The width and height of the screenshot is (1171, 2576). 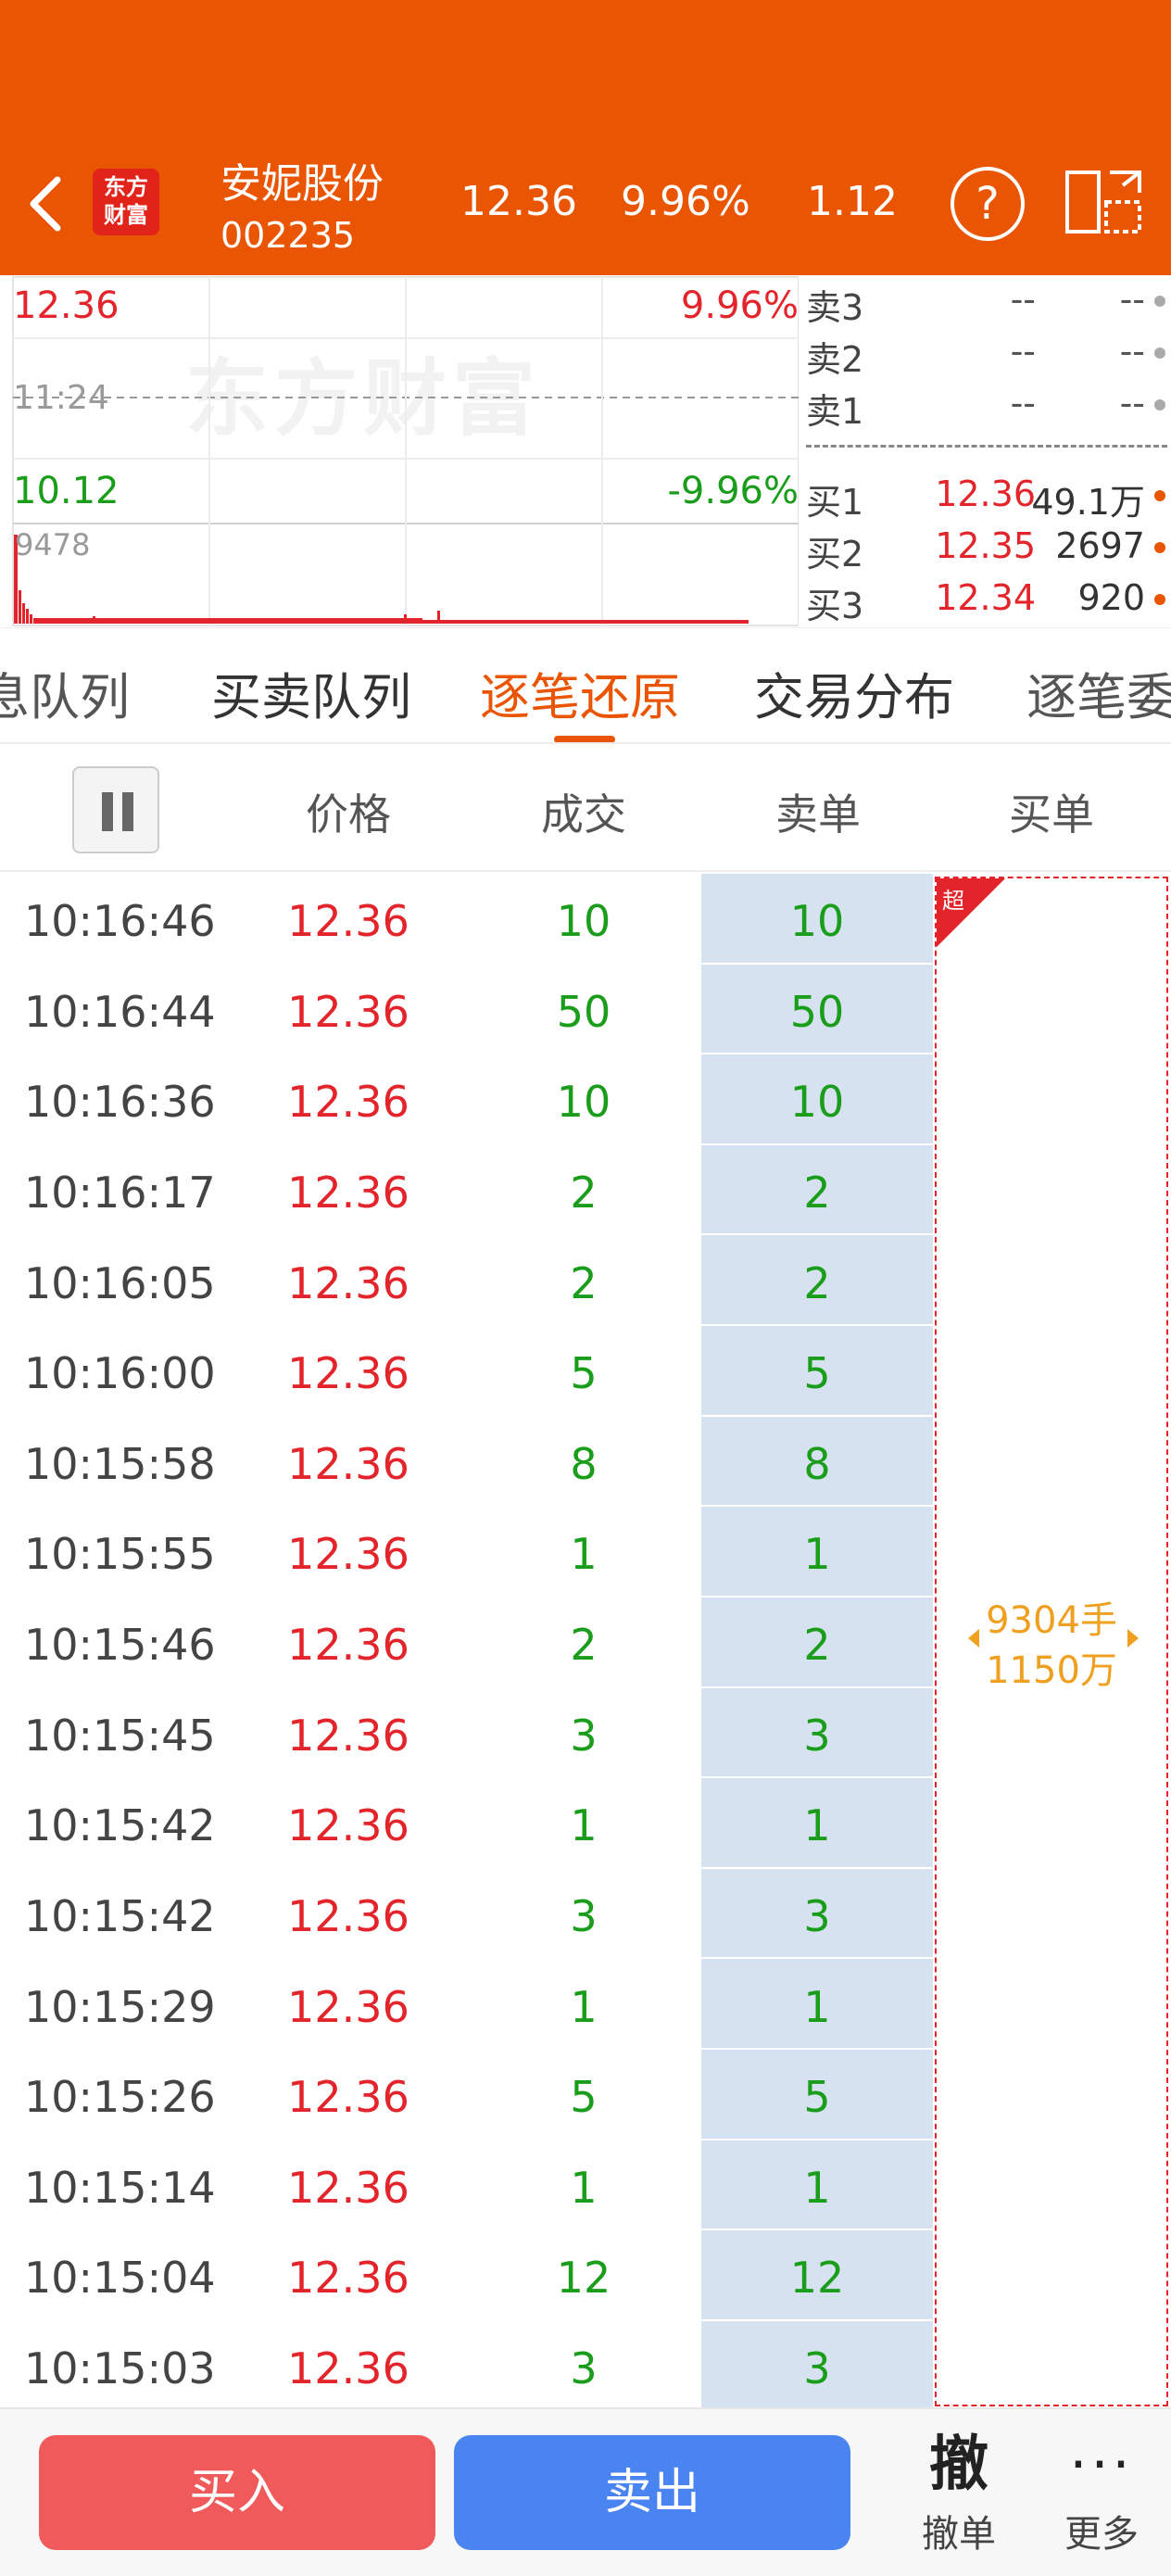 I want to click on tick-sell-order: 10, so click(x=817, y=921).